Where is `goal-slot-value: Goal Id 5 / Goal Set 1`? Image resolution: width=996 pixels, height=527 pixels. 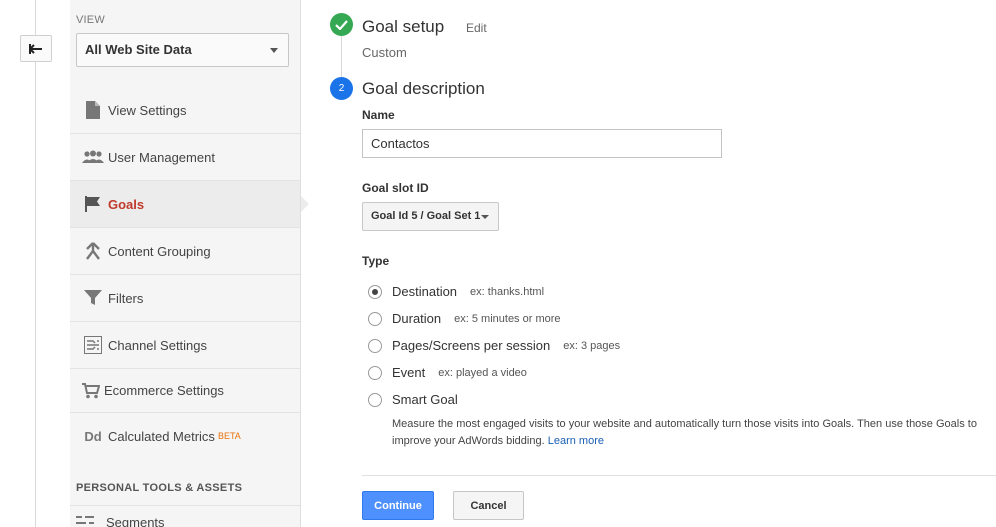
goal-slot-value: Goal Id 5 / Goal Set 1 is located at coordinates (426, 216).